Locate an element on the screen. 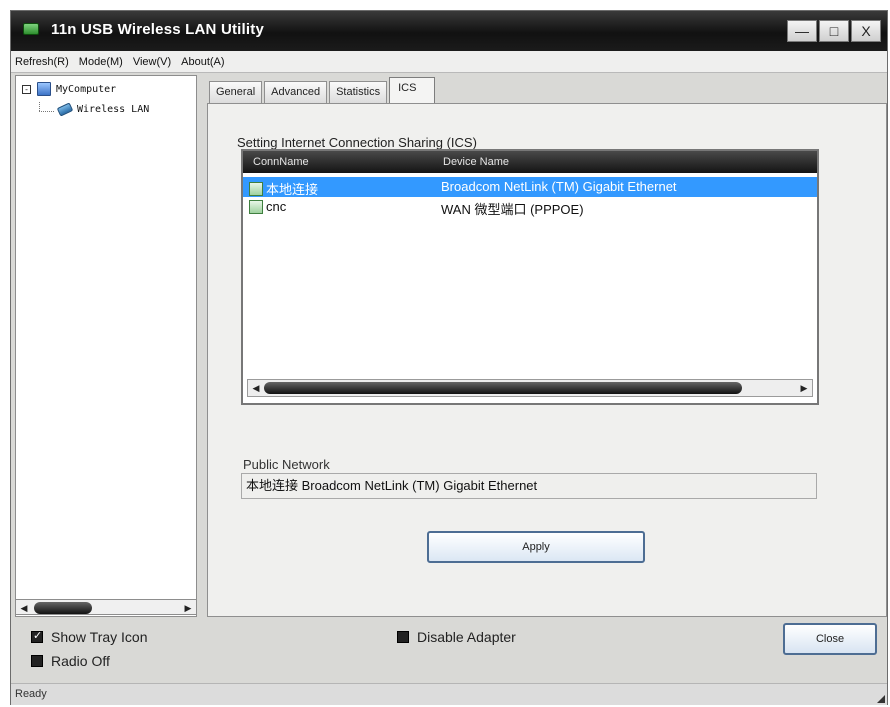  device-name: WAN 微型端口 (PPPOE) is located at coordinates (512, 209).